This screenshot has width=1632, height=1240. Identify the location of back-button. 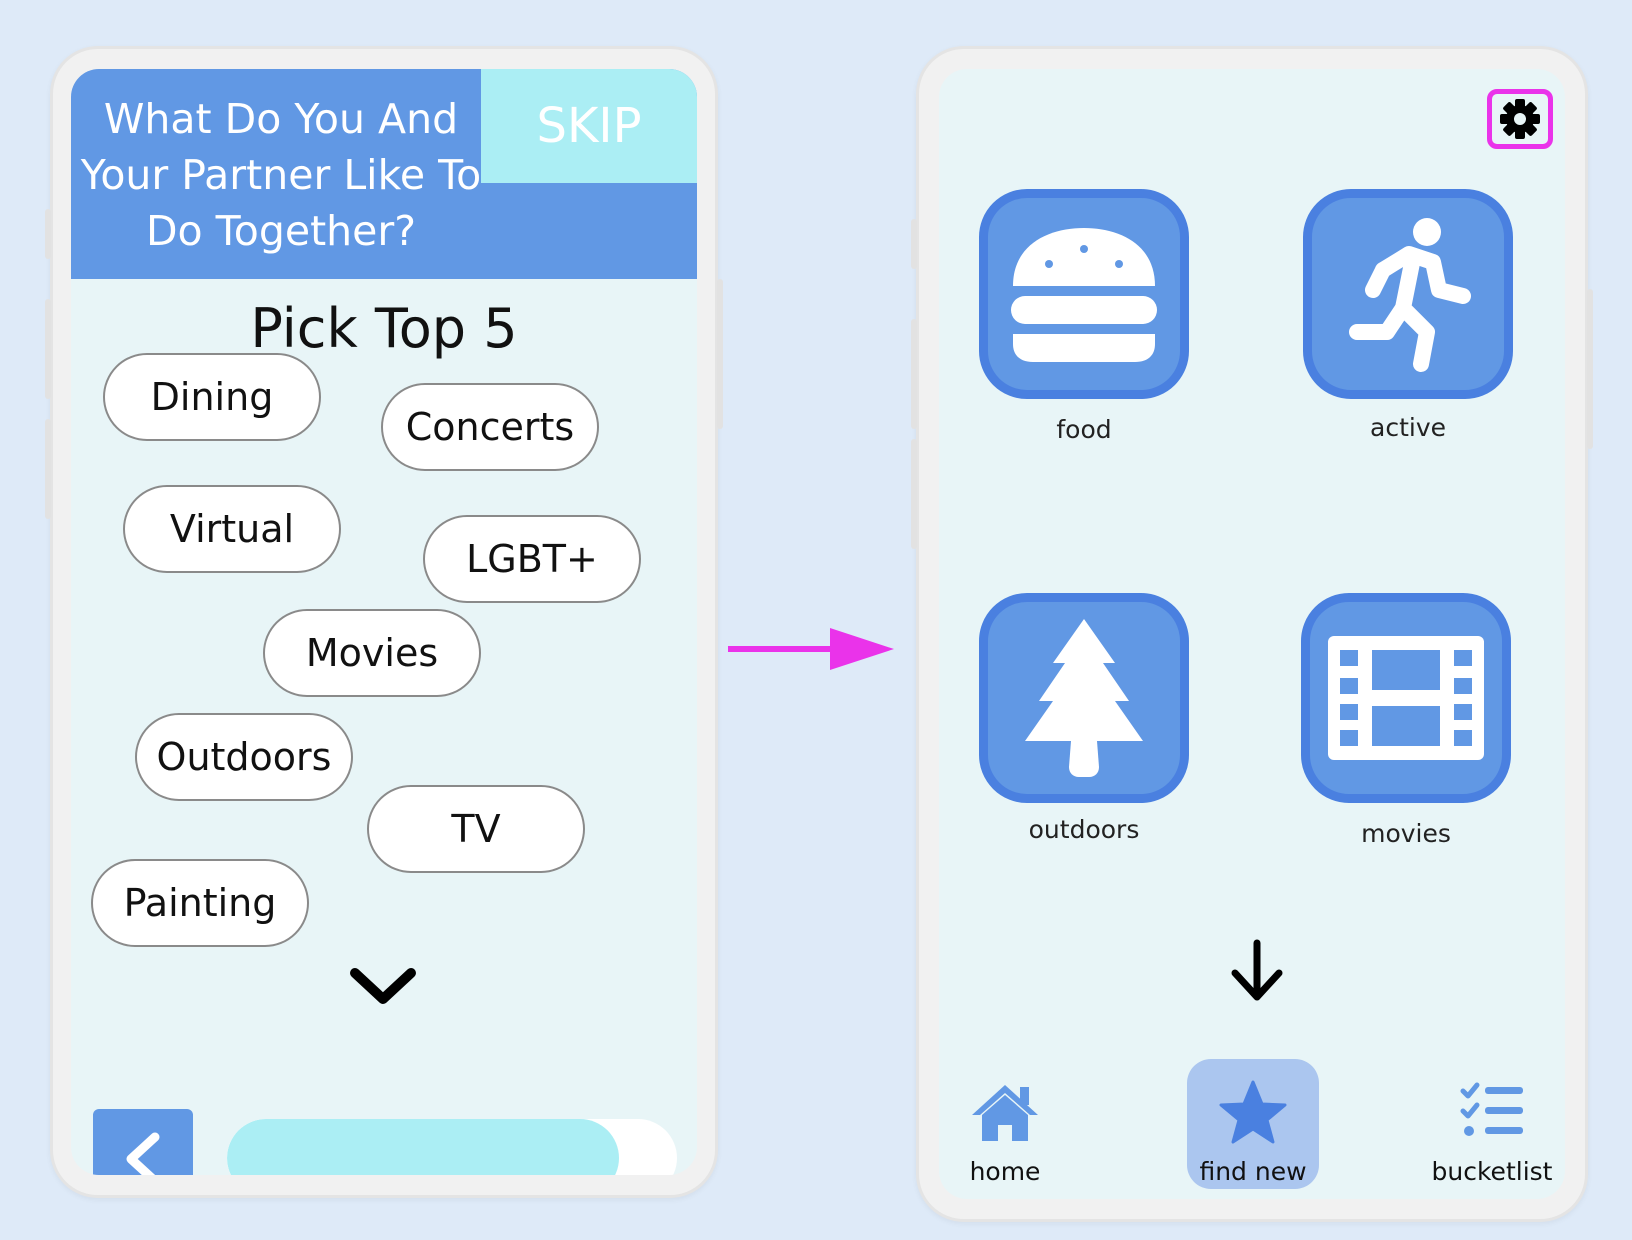
(143, 1142).